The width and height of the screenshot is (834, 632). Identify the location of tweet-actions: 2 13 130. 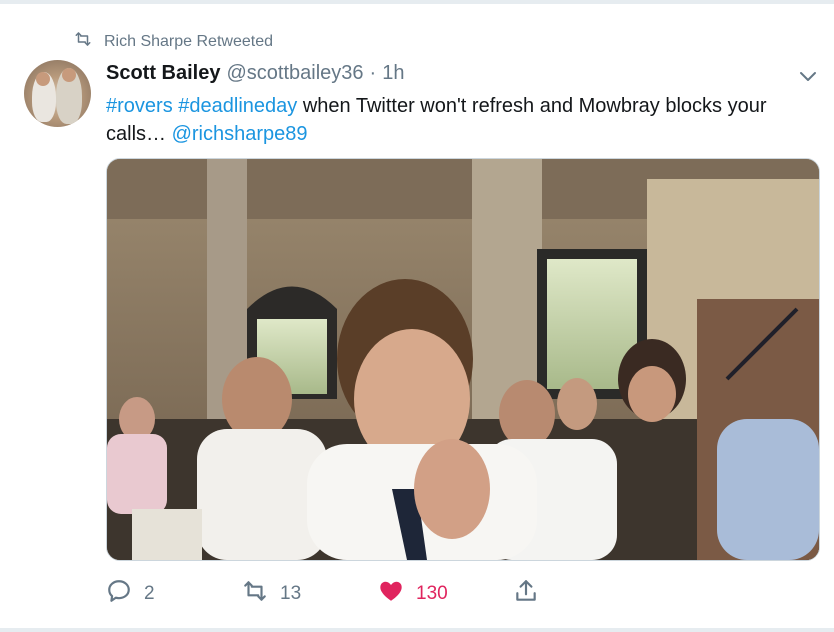
(336, 596).